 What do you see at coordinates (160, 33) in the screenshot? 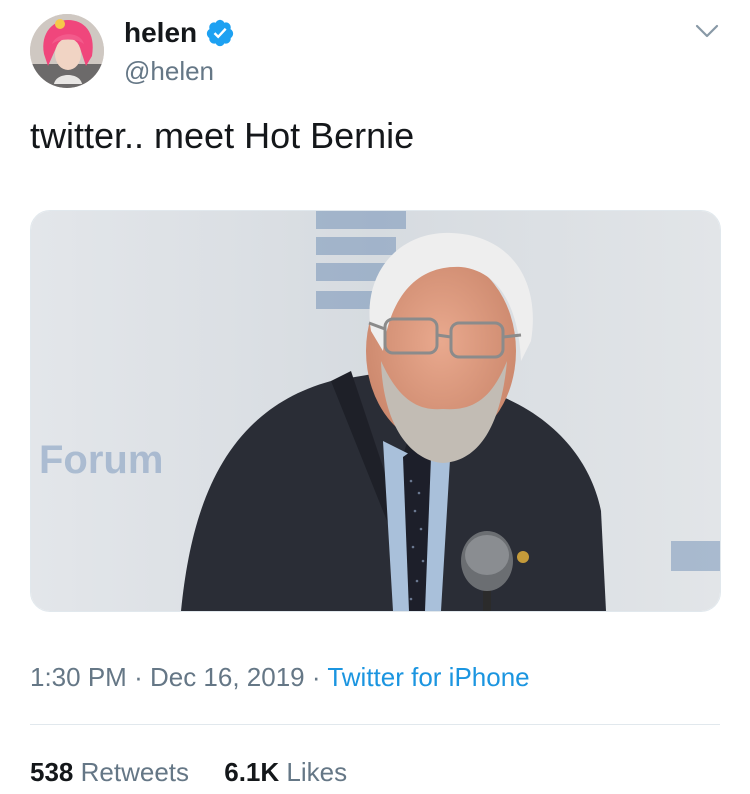
I see `author-display-name: helen` at bounding box center [160, 33].